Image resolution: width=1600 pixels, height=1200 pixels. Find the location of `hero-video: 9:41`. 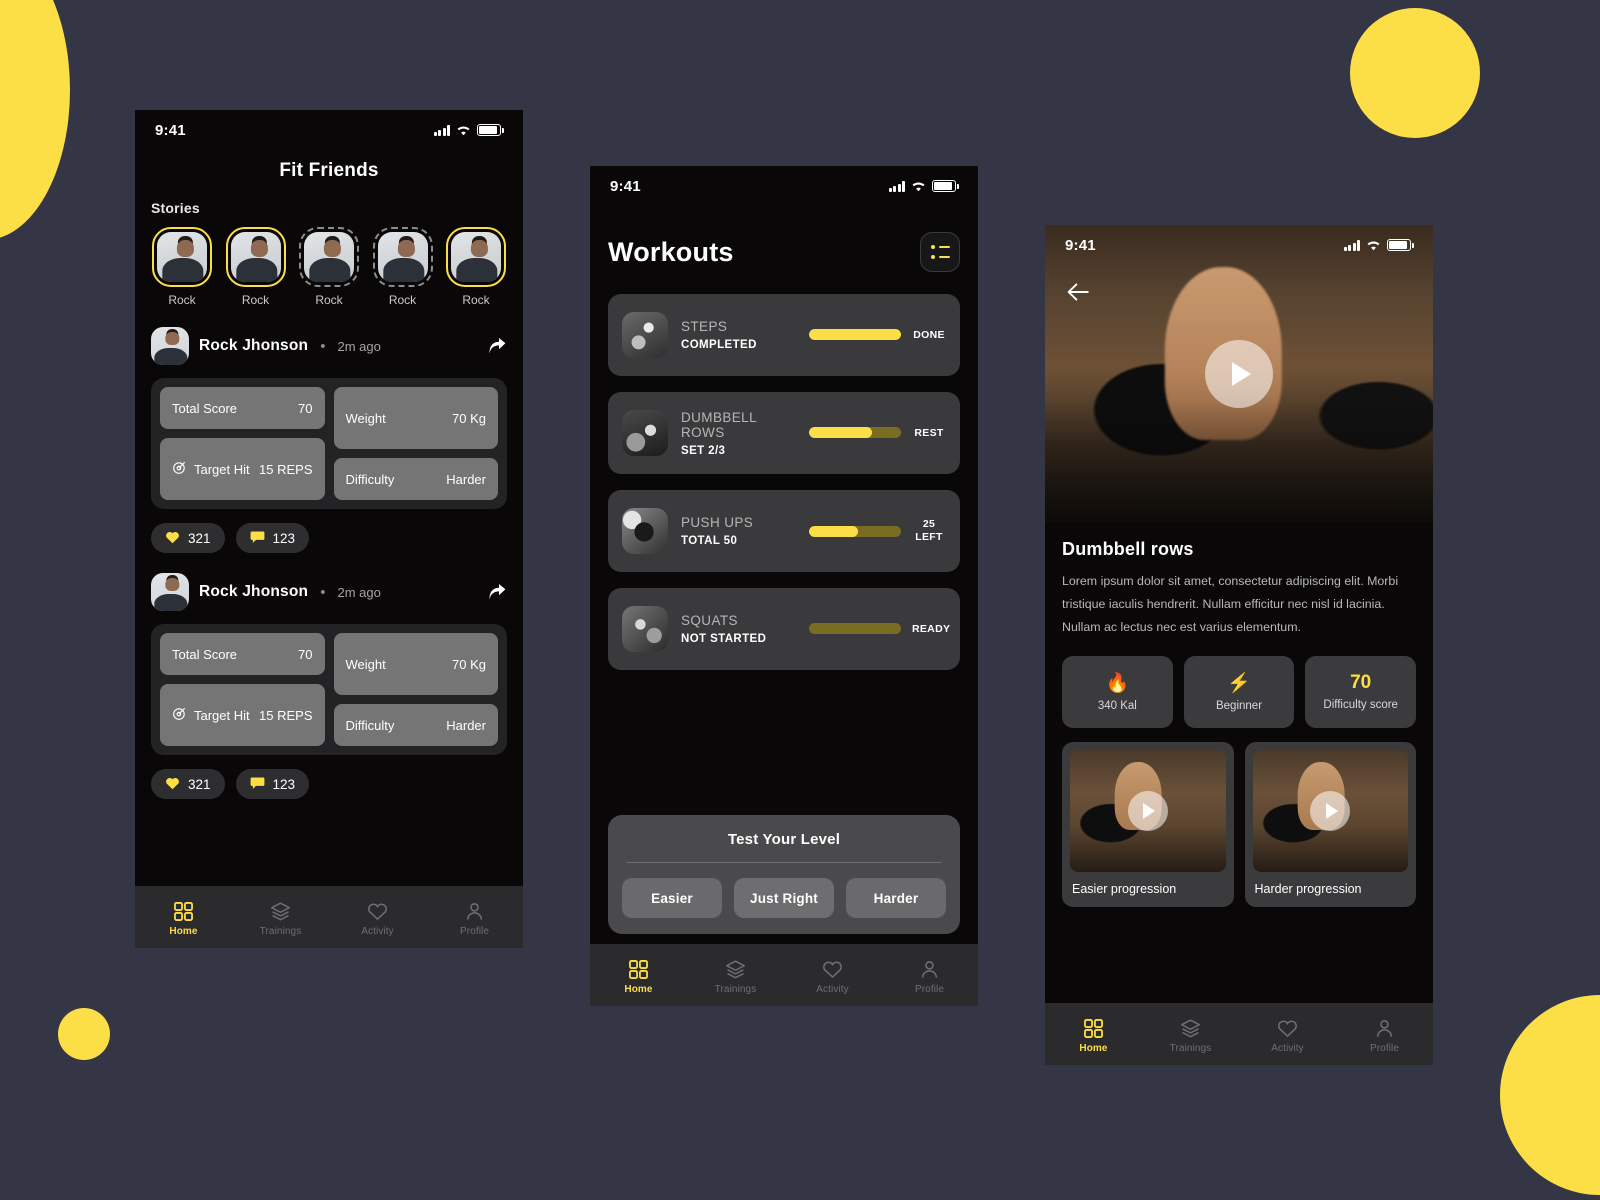

hero-video: 9:41 is located at coordinates (1239, 374).